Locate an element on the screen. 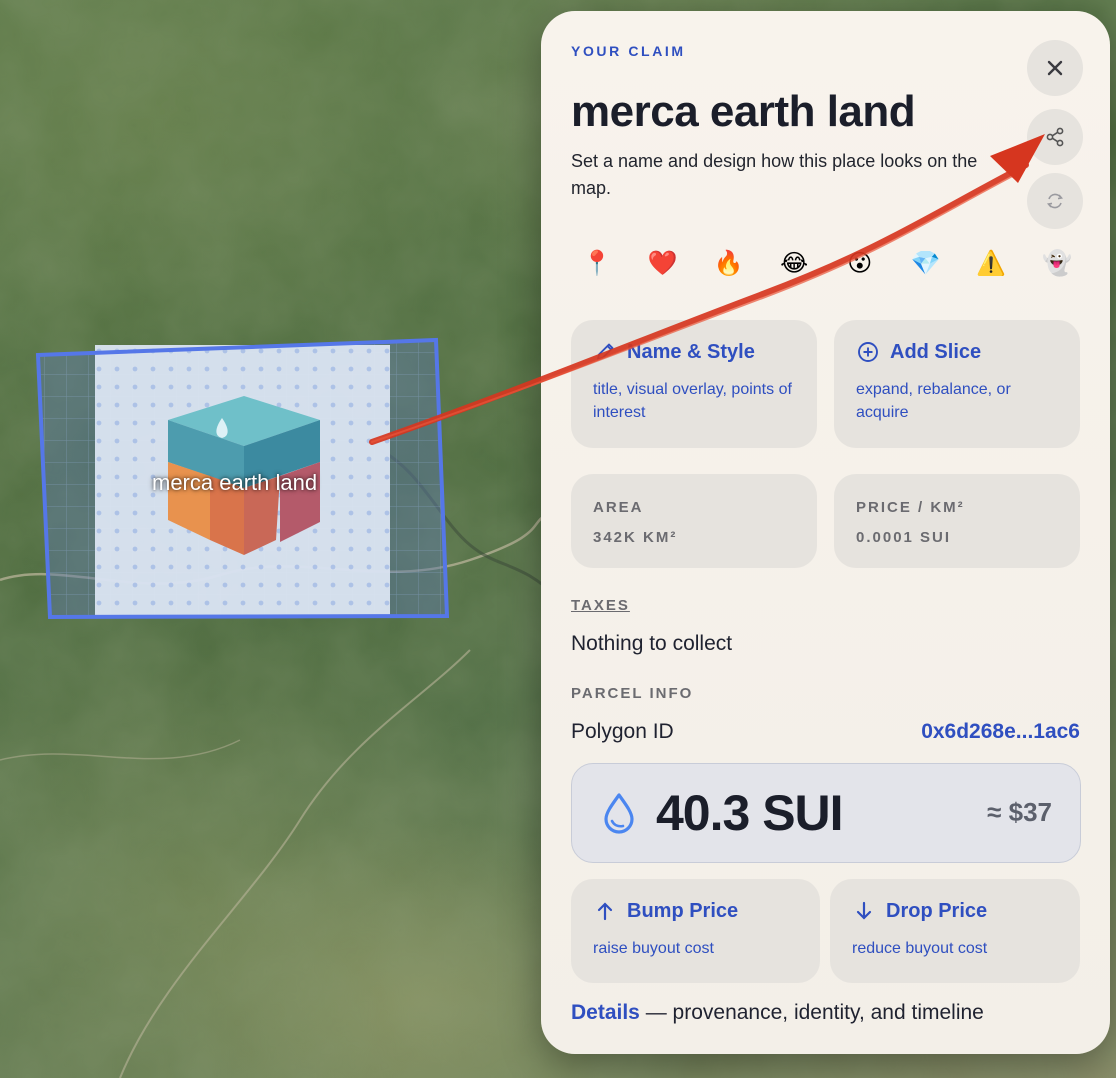 This screenshot has height=1078, width=1116. area-value: 342K KM² is located at coordinates (635, 537).